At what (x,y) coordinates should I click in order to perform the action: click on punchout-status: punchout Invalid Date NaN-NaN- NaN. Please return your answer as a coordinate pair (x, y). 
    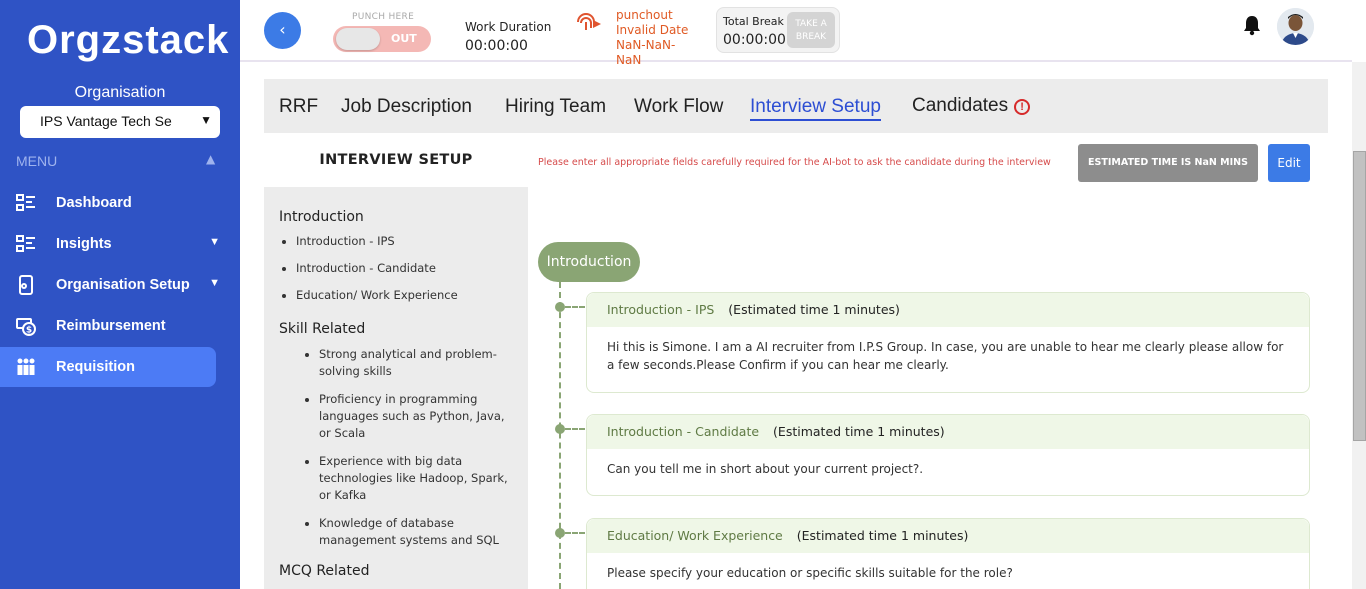
    Looking at the image, I should click on (656, 38).